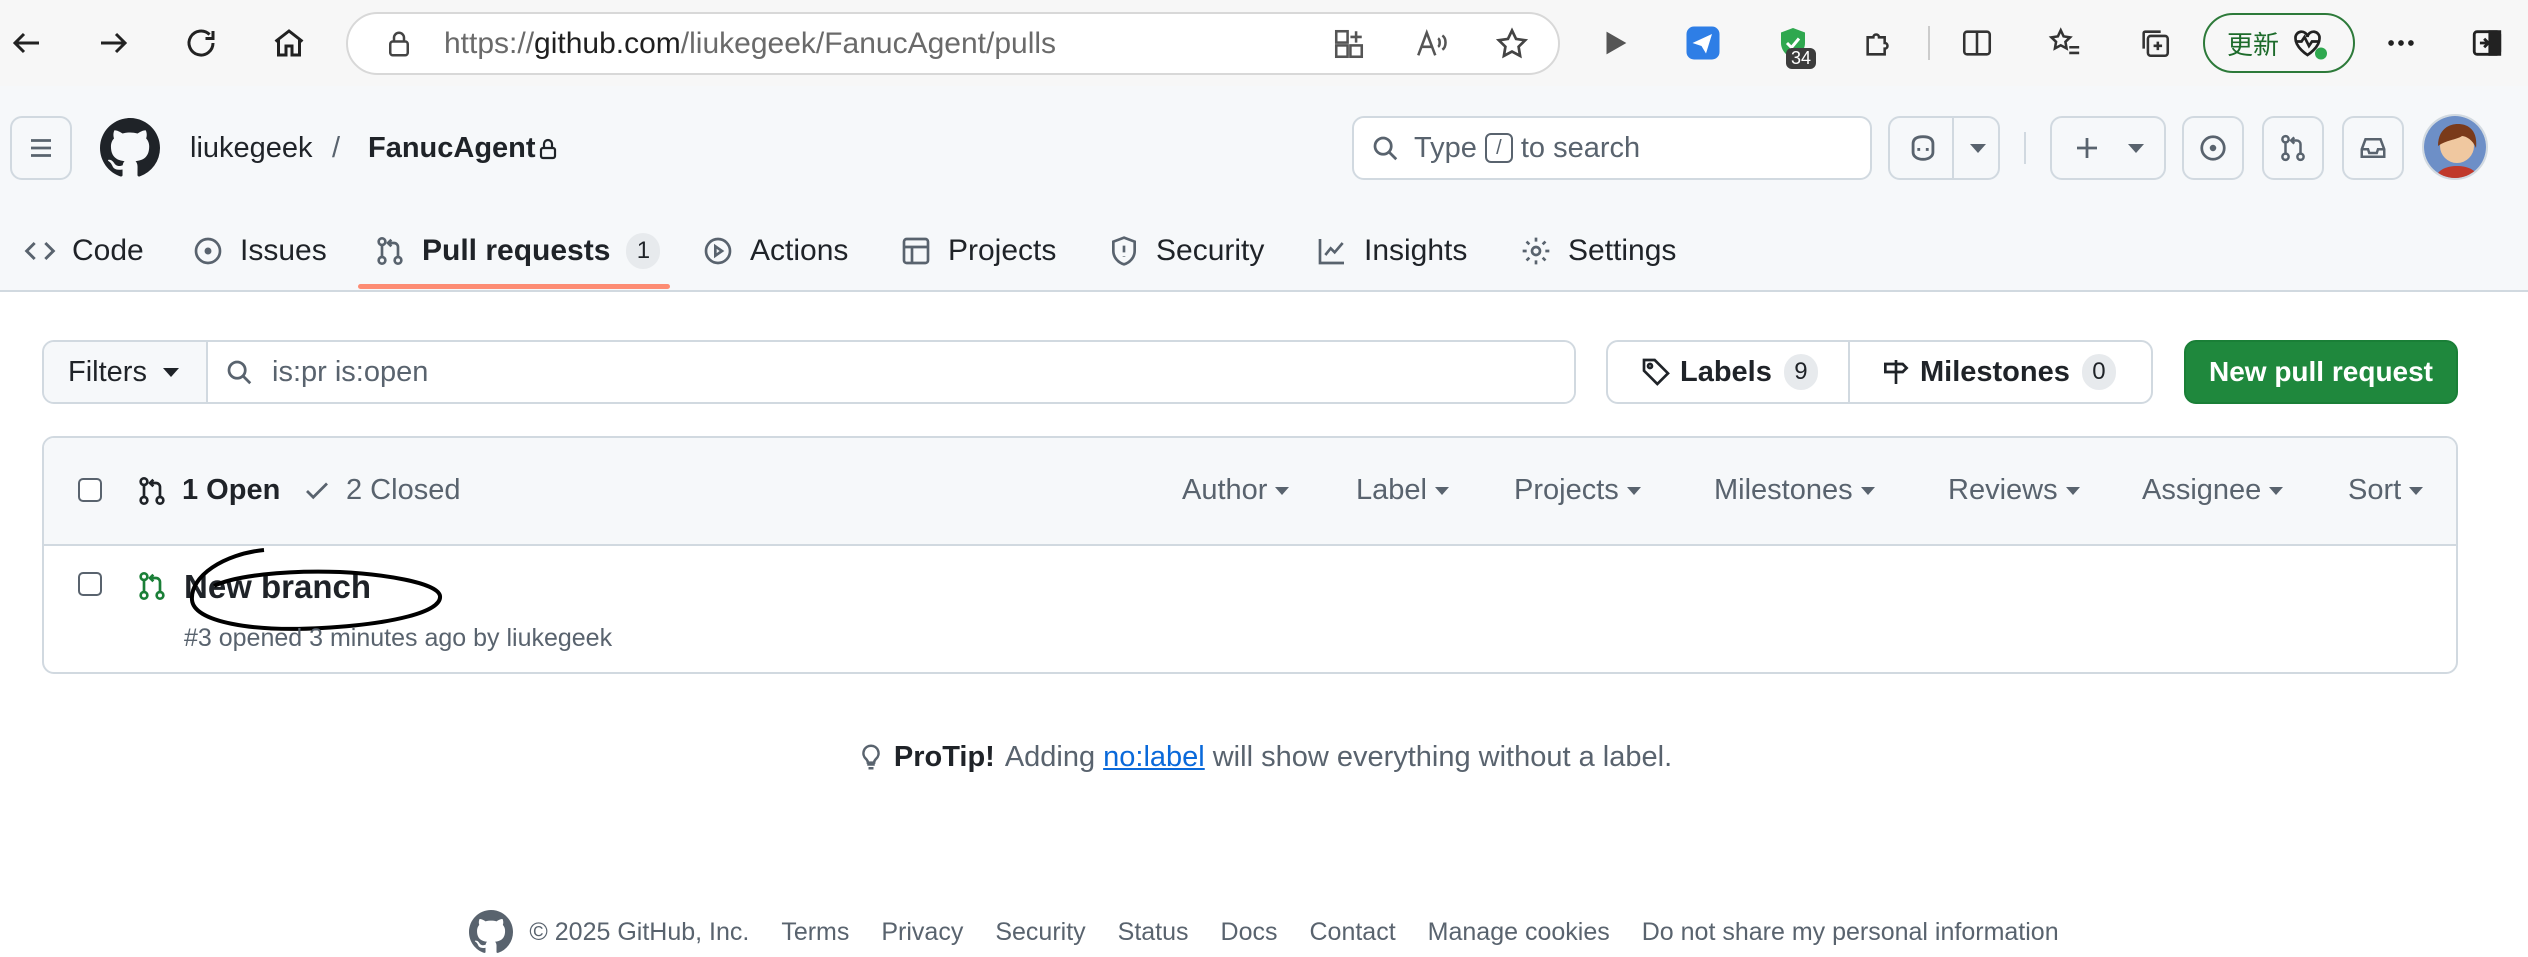  What do you see at coordinates (1726, 371) in the screenshot?
I see `labels-label: Labels` at bounding box center [1726, 371].